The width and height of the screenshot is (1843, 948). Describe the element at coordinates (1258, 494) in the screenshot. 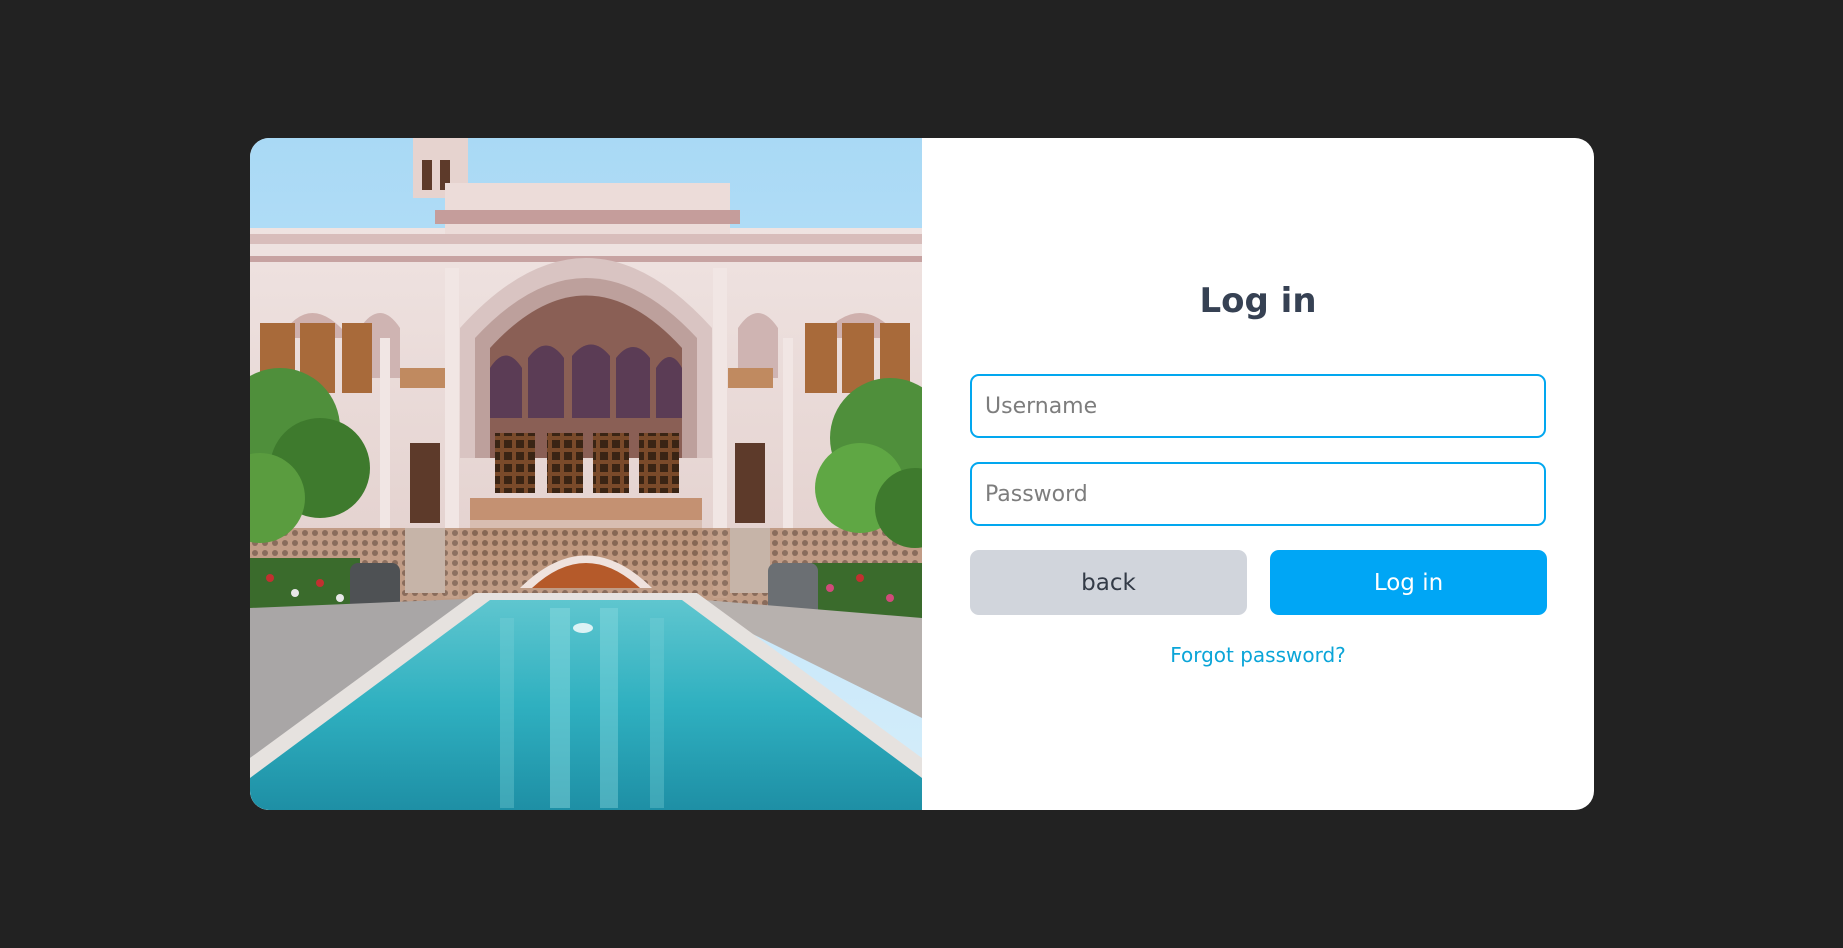

I see `password-input` at that location.